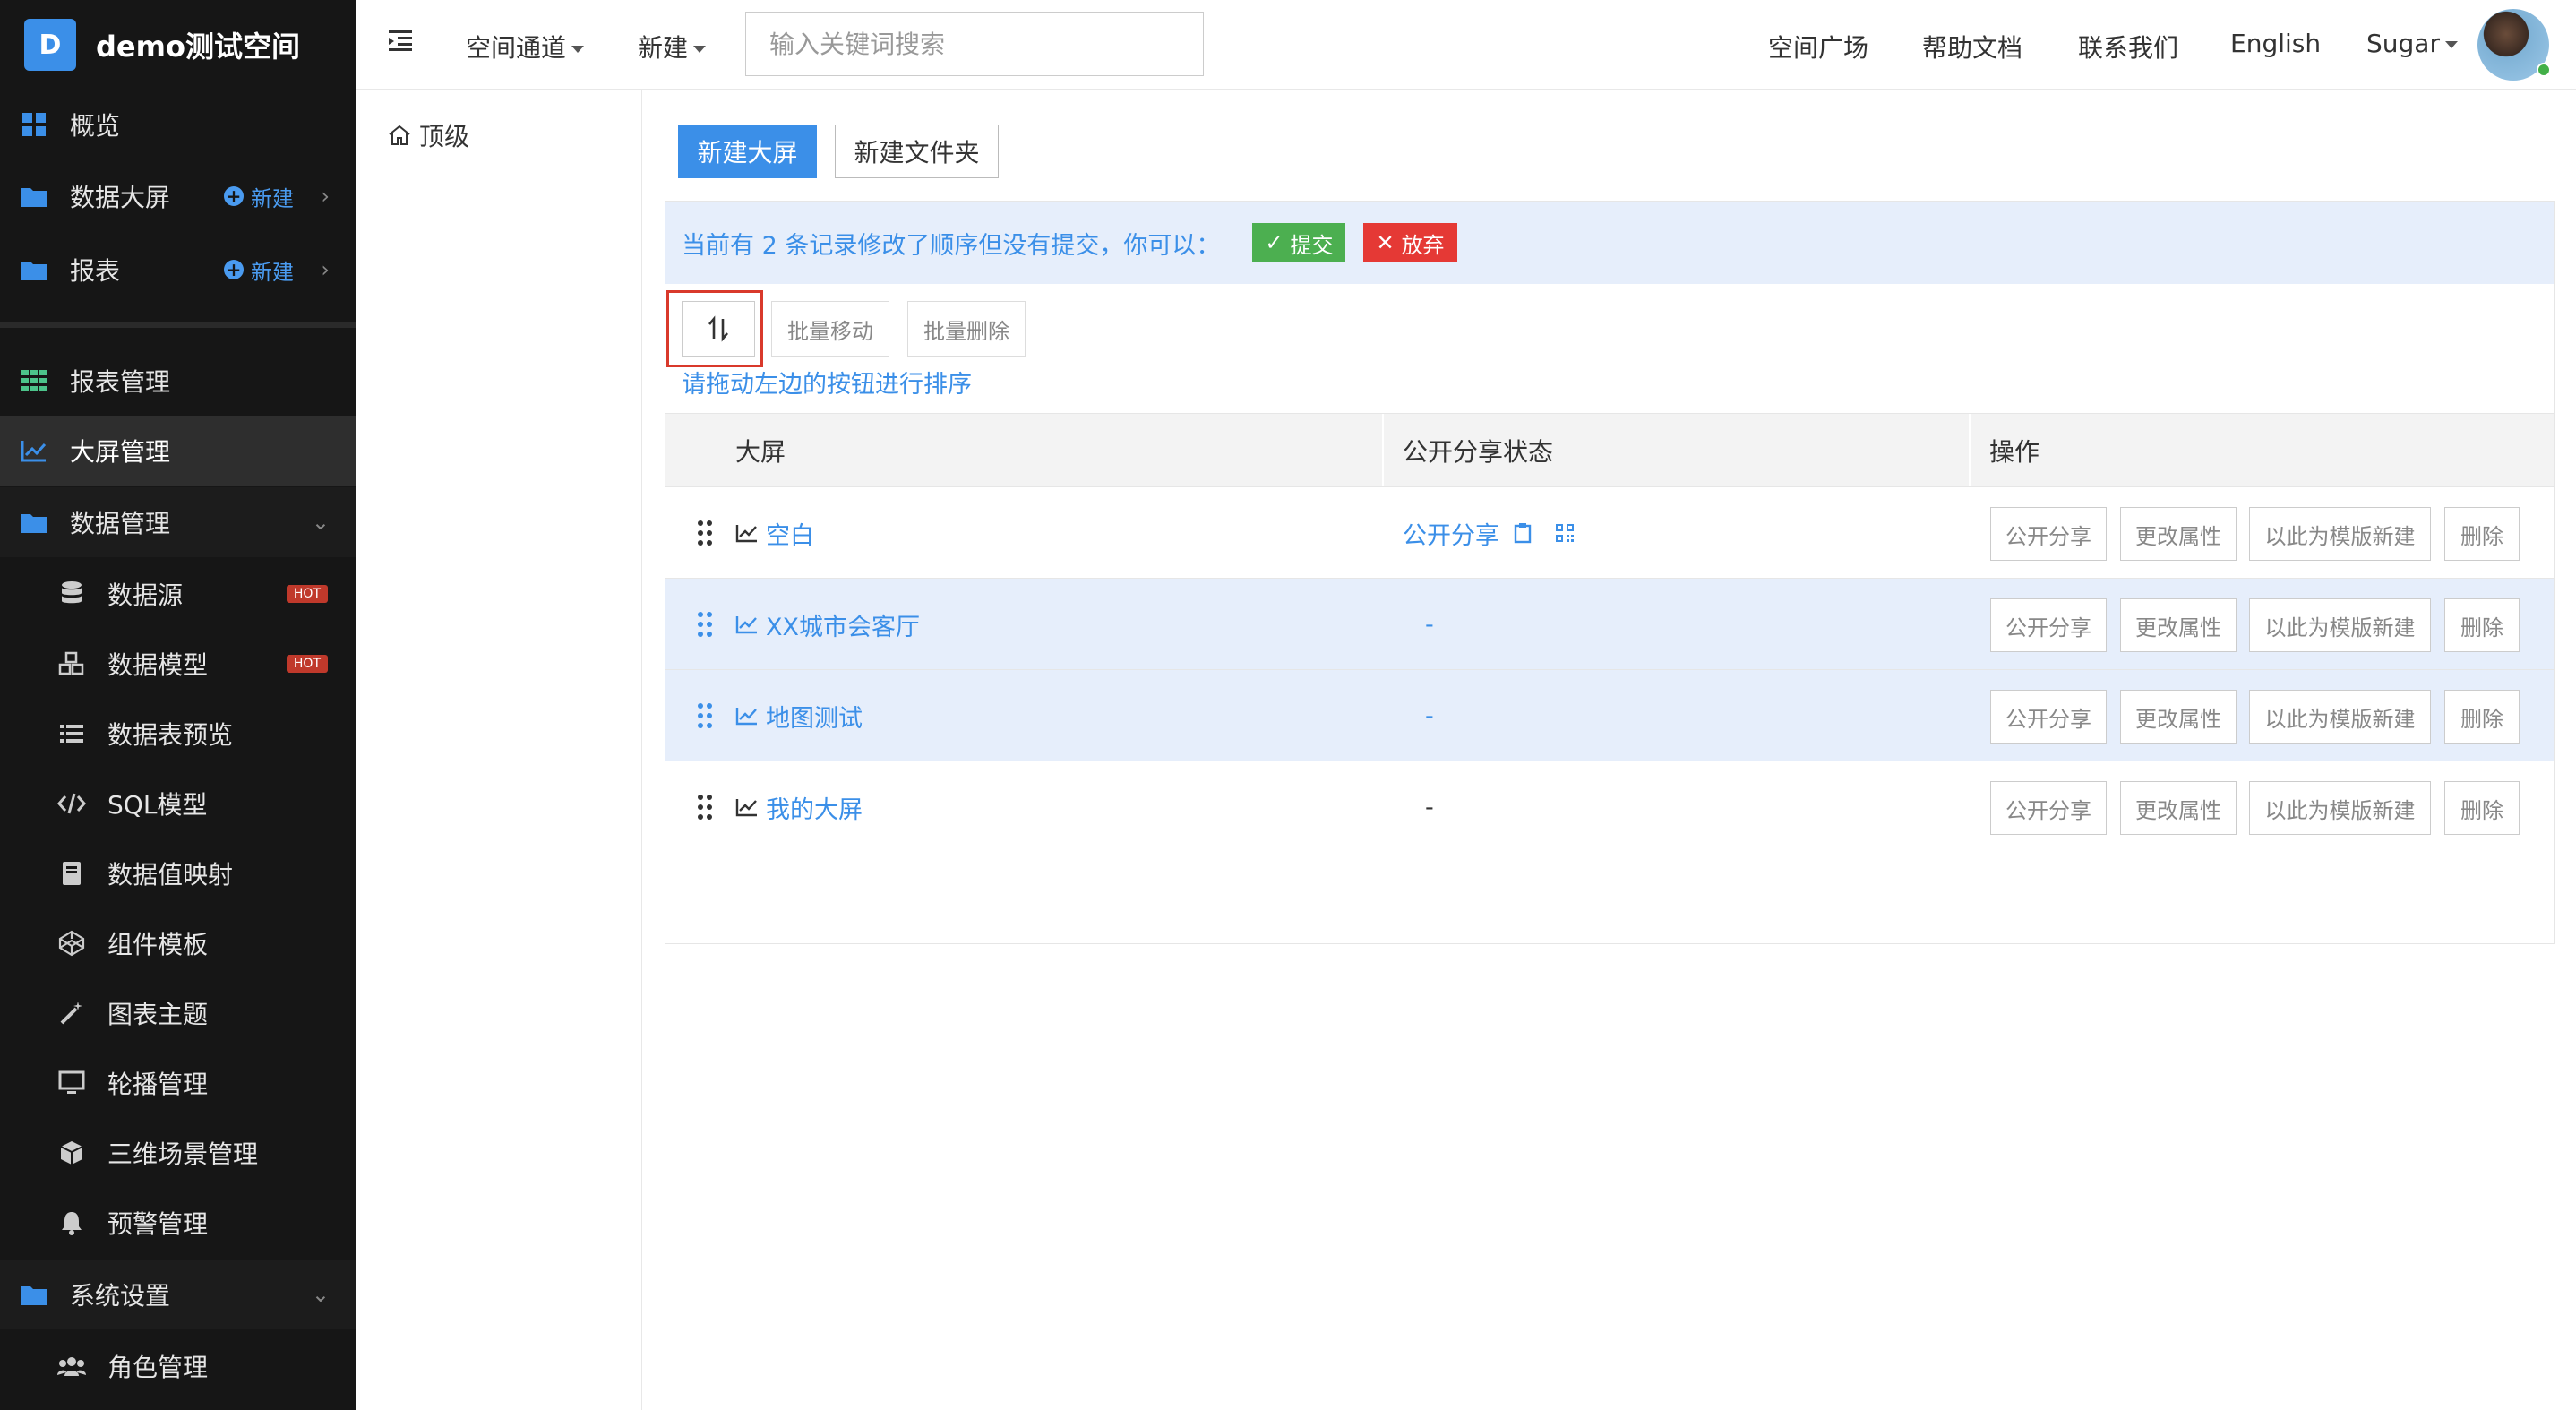 This screenshot has width=2576, height=1410. I want to click on new-folder-button: 新建文件夹, so click(917, 151).